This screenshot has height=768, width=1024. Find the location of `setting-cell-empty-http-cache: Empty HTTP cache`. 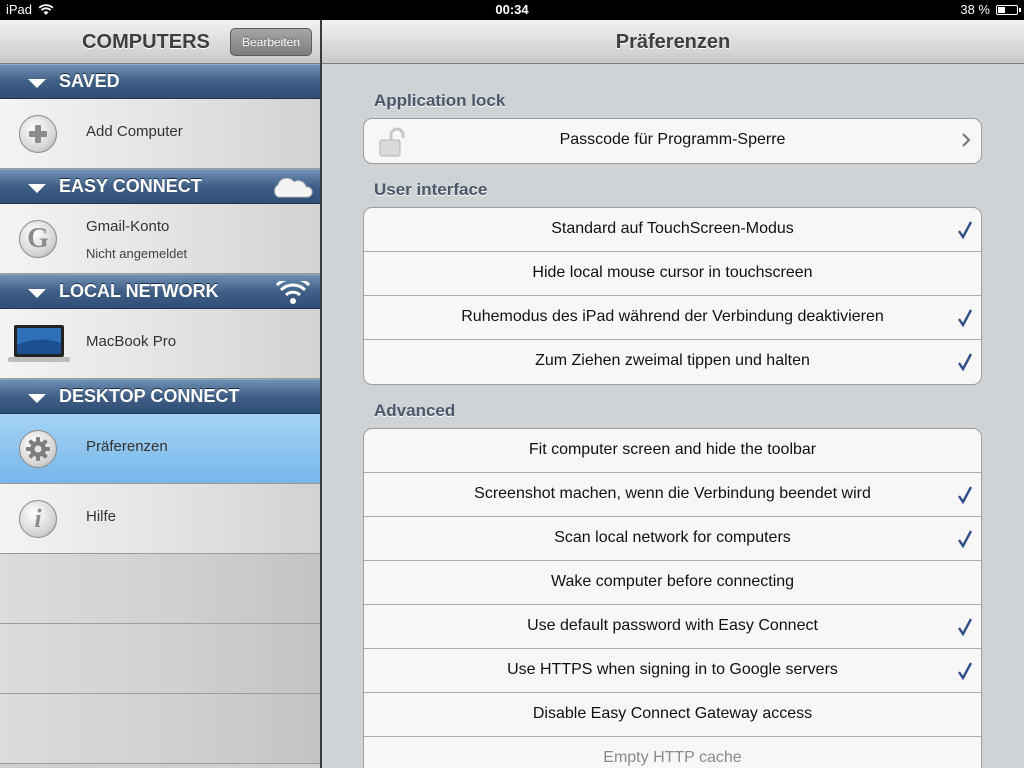

setting-cell-empty-http-cache: Empty HTTP cache is located at coordinates (672, 752).